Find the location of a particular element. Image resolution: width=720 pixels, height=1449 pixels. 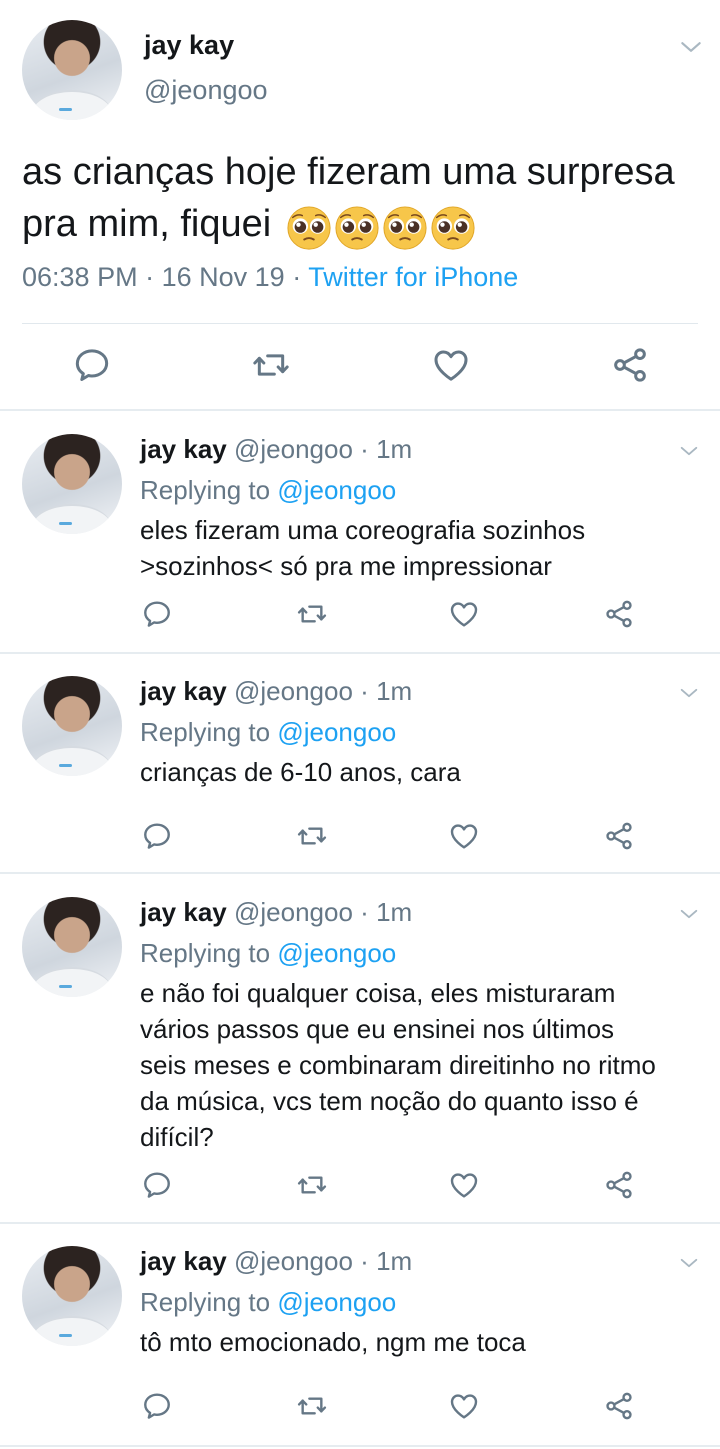

tweet-text: crianças de 6-10 anos, cara is located at coordinates (423, 772).